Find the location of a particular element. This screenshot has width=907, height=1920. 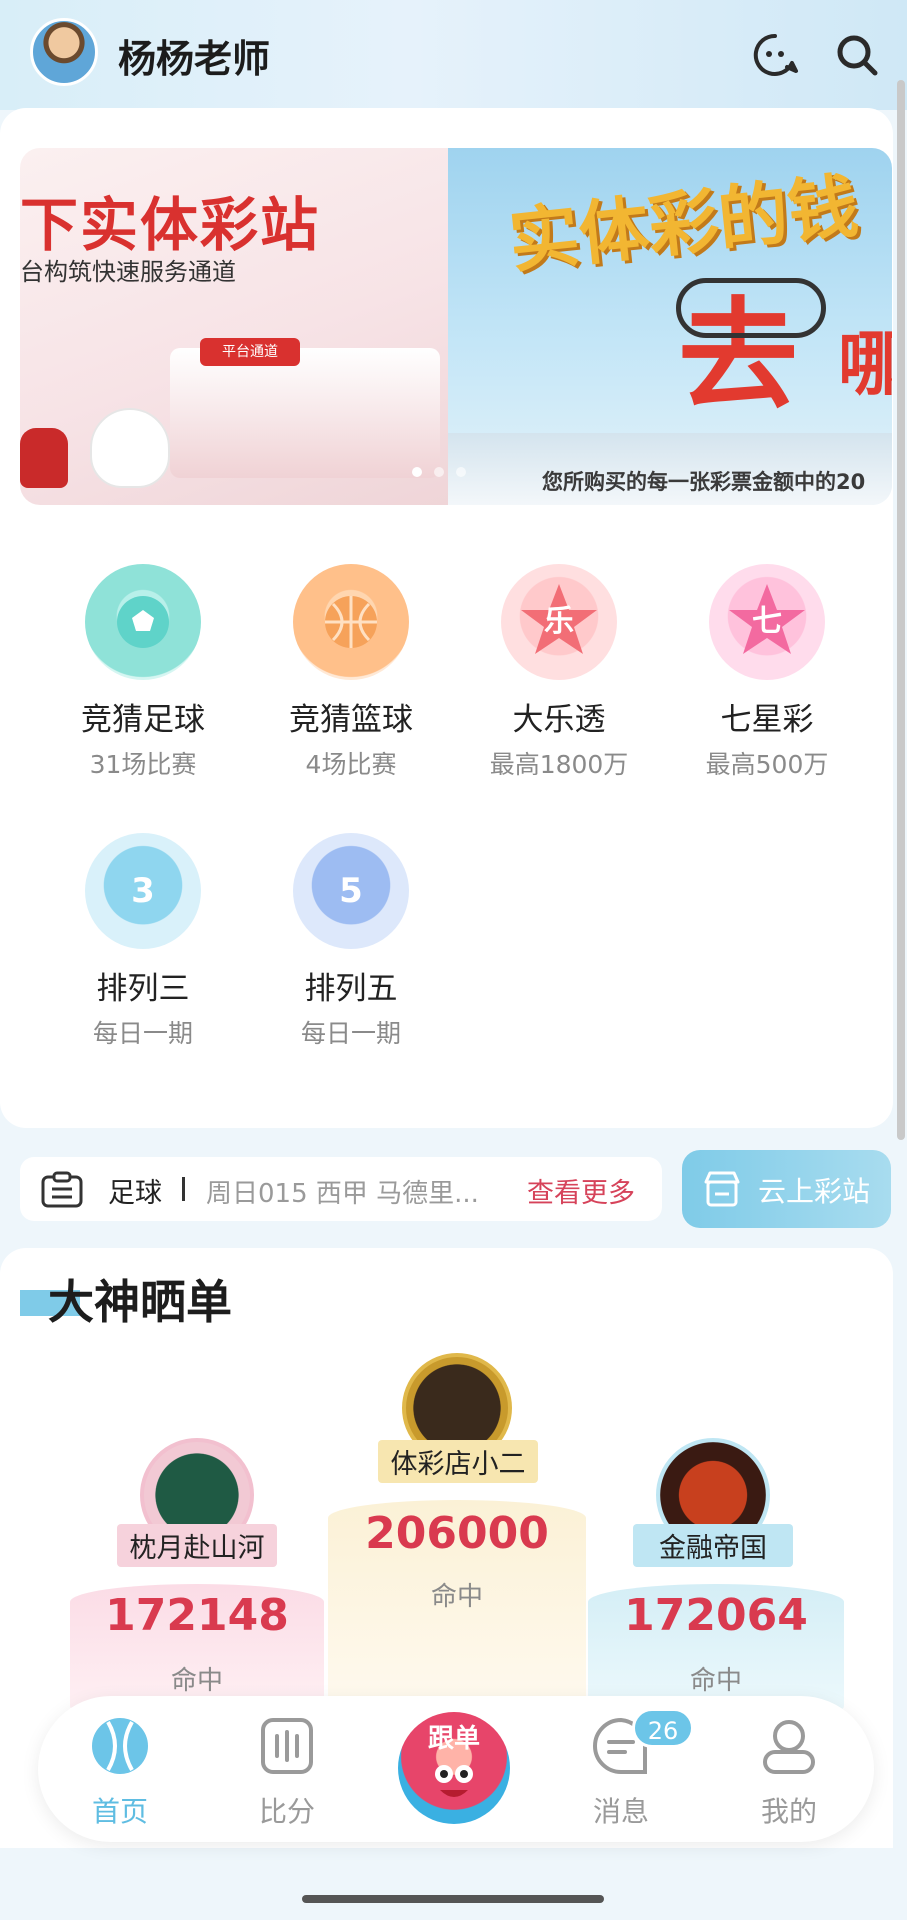

profile-icon is located at coordinates (789, 1747).